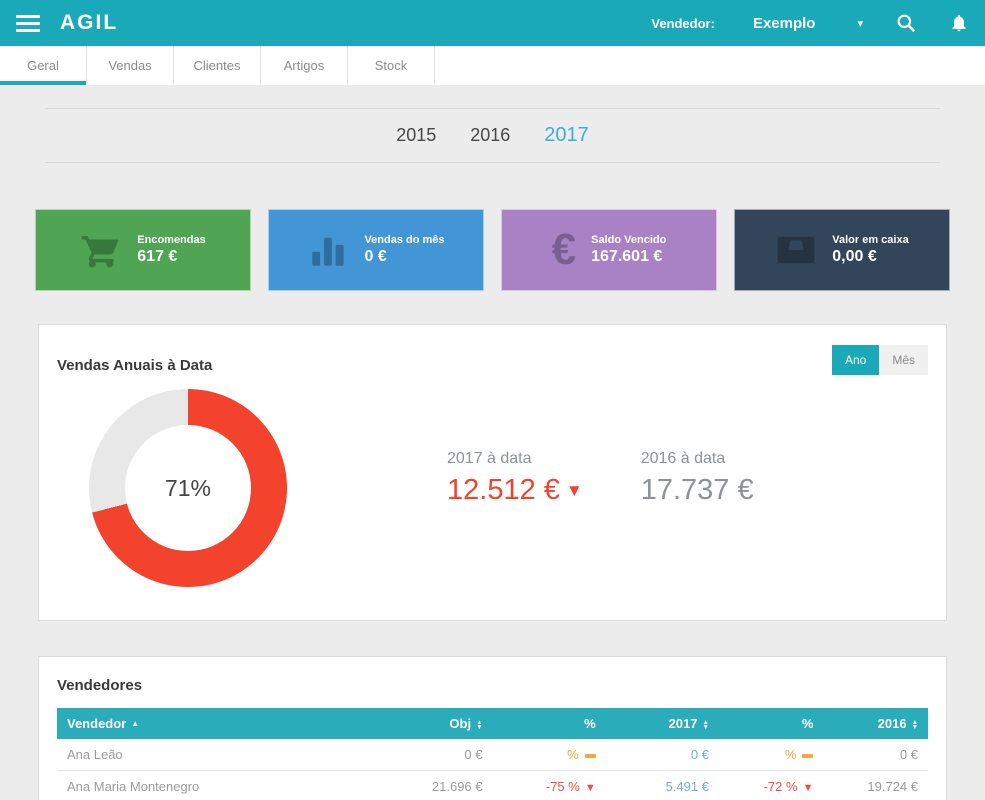  What do you see at coordinates (903, 360) in the screenshot?
I see `toggle-mes-button: Mês` at bounding box center [903, 360].